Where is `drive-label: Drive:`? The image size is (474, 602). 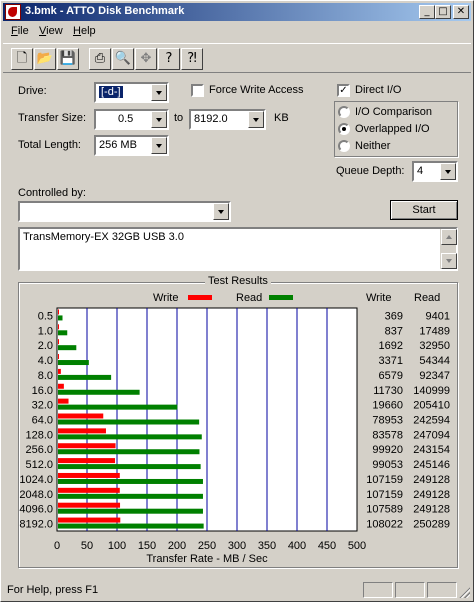 drive-label: Drive: is located at coordinates (32, 91).